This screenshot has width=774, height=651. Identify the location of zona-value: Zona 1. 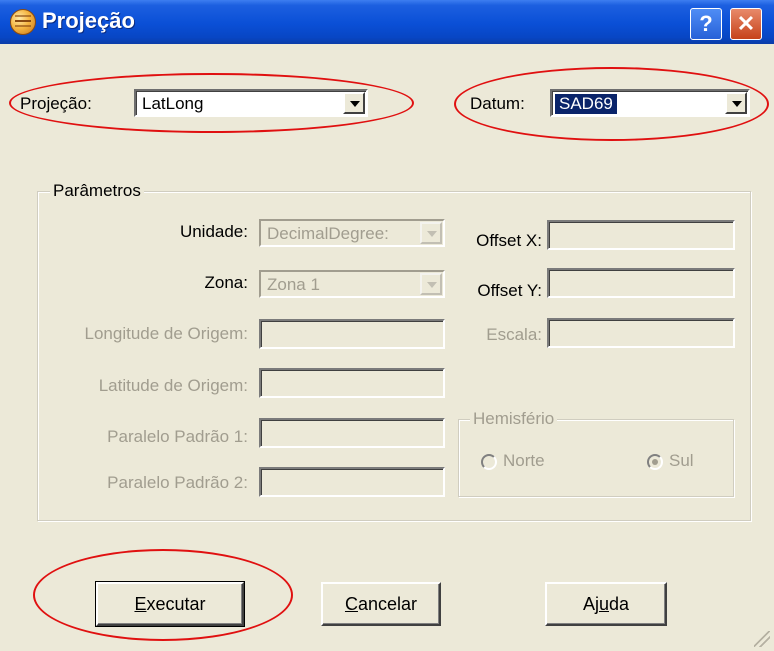
(293, 284).